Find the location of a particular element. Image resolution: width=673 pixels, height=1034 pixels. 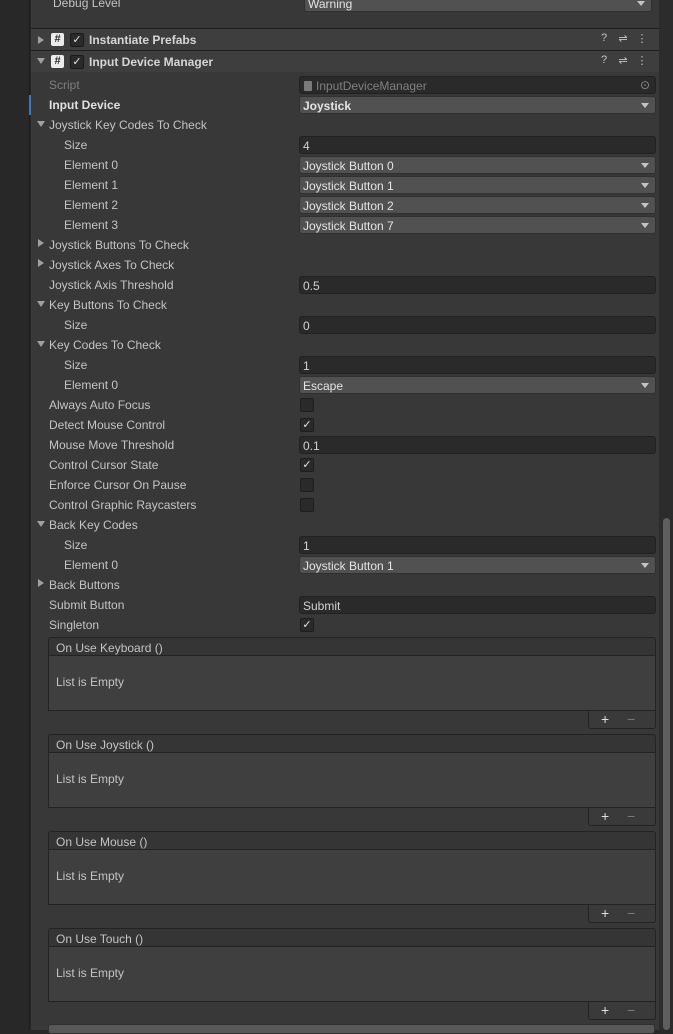

singleton-label: Singleton is located at coordinates (74, 625).